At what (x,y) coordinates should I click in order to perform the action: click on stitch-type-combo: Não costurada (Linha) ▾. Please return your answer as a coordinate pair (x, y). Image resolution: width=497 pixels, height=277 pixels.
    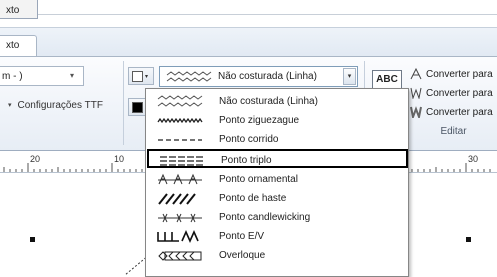
    Looking at the image, I should click on (258, 76).